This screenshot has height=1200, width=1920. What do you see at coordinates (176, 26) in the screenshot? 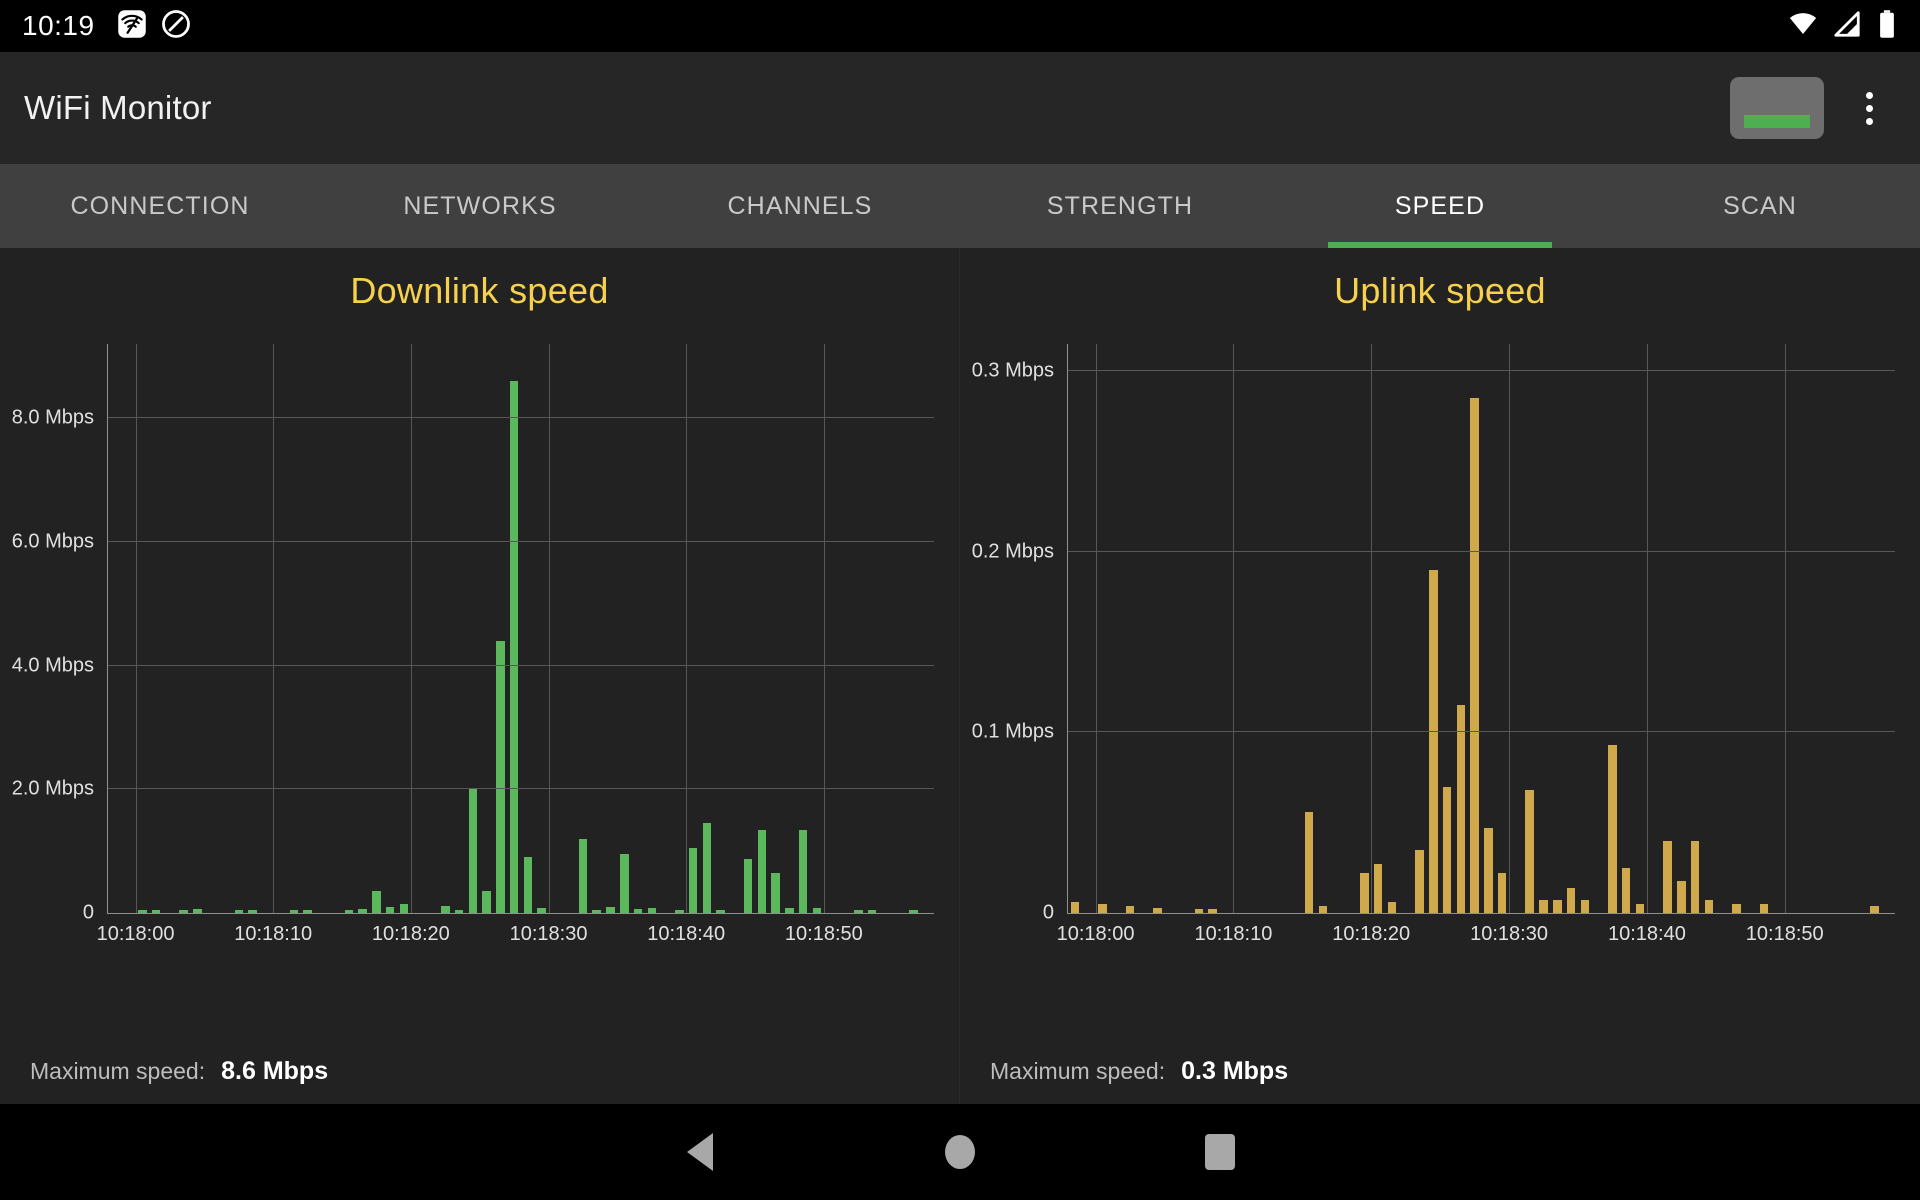
I see `do-not-disturb-icon` at bounding box center [176, 26].